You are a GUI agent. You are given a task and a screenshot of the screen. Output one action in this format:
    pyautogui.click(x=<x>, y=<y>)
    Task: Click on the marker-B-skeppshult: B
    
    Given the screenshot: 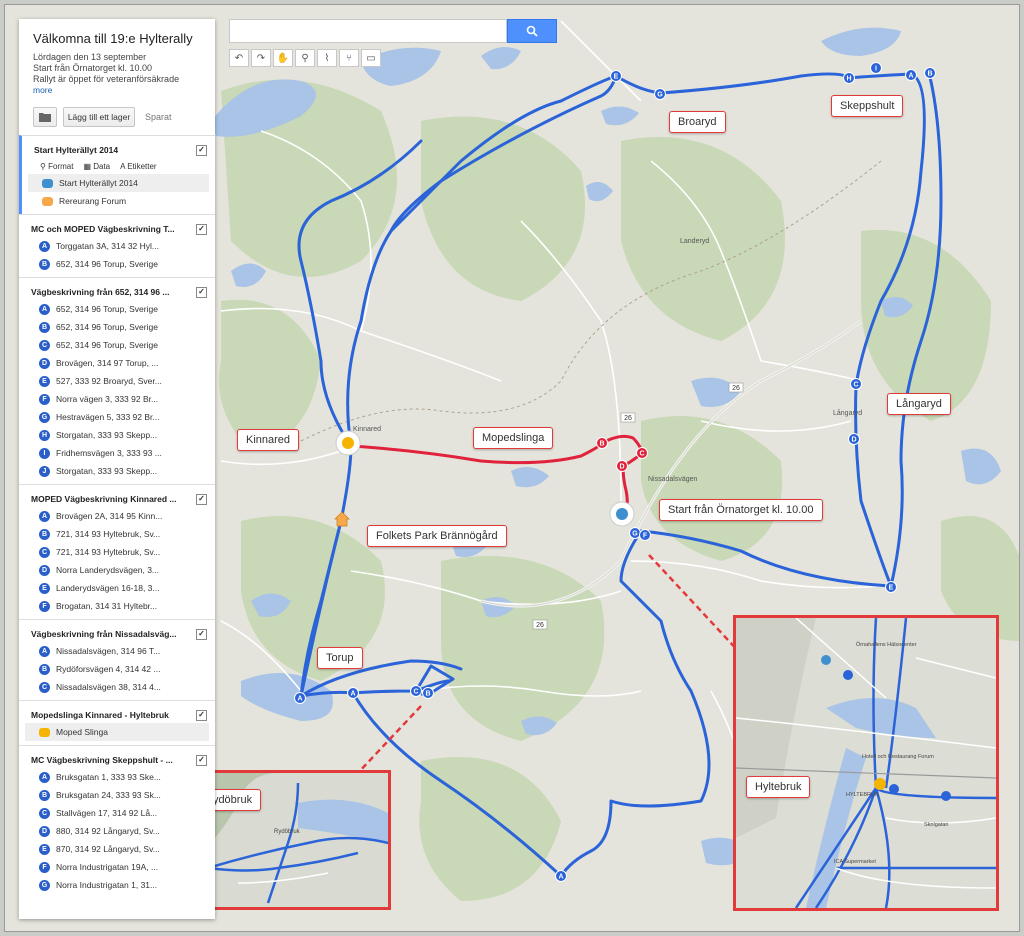 What is the action you would take?
    pyautogui.click(x=930, y=73)
    